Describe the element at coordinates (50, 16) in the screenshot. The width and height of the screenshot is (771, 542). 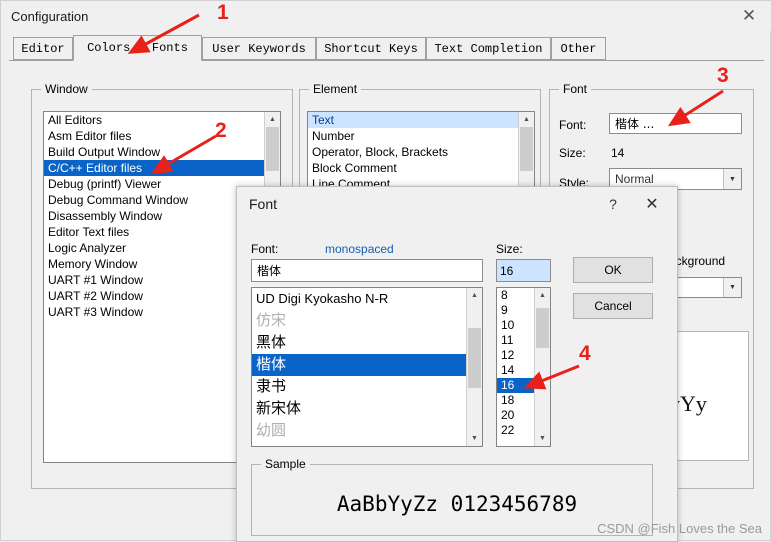
I see `window-title: Configuration` at that location.